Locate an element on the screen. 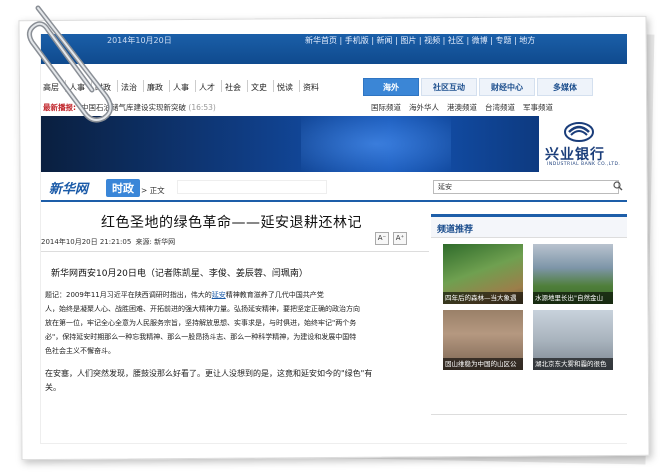 This screenshot has width=667, height=473. recommend-thumb: 固山维稳为中国的山区公 is located at coordinates (483, 340).